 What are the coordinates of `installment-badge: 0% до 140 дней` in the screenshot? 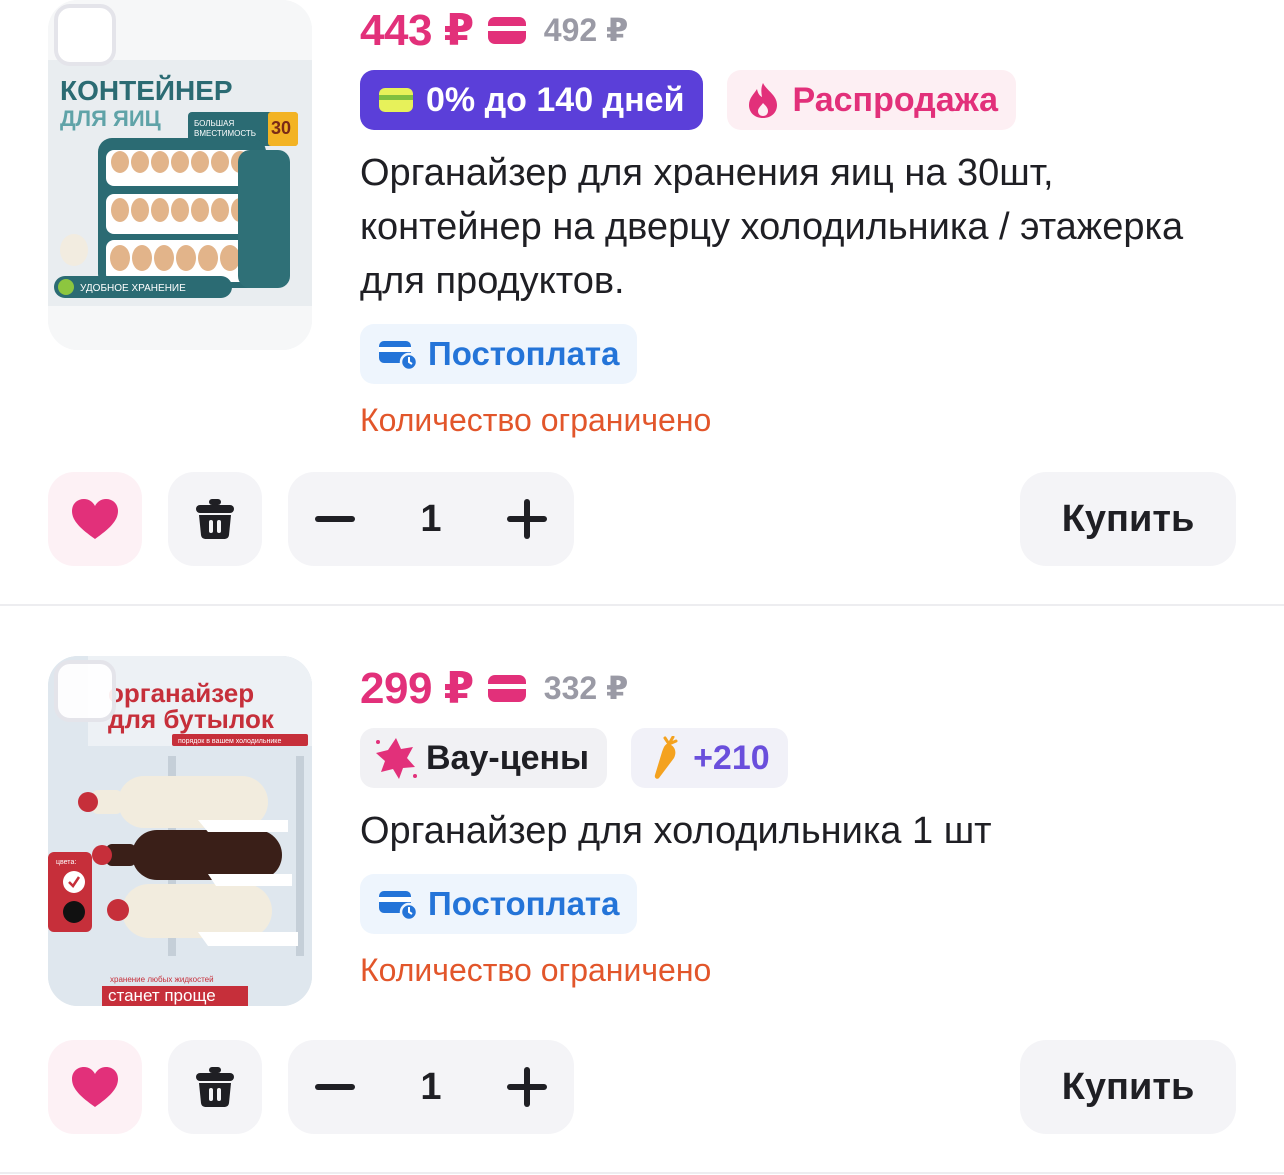 It's located at (531, 100).